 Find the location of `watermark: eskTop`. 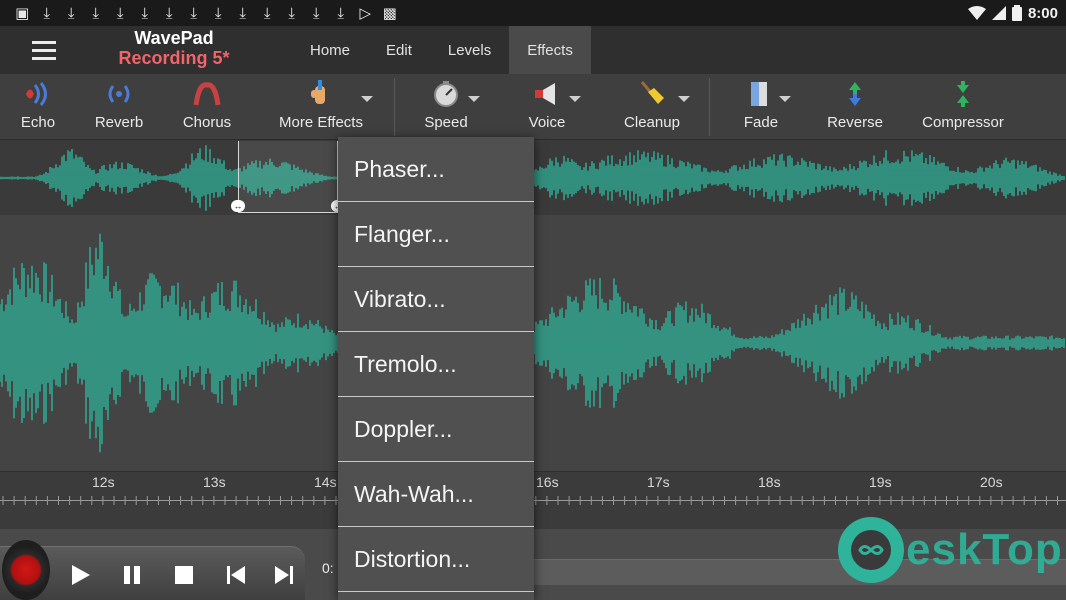

watermark: eskTop is located at coordinates (950, 550).